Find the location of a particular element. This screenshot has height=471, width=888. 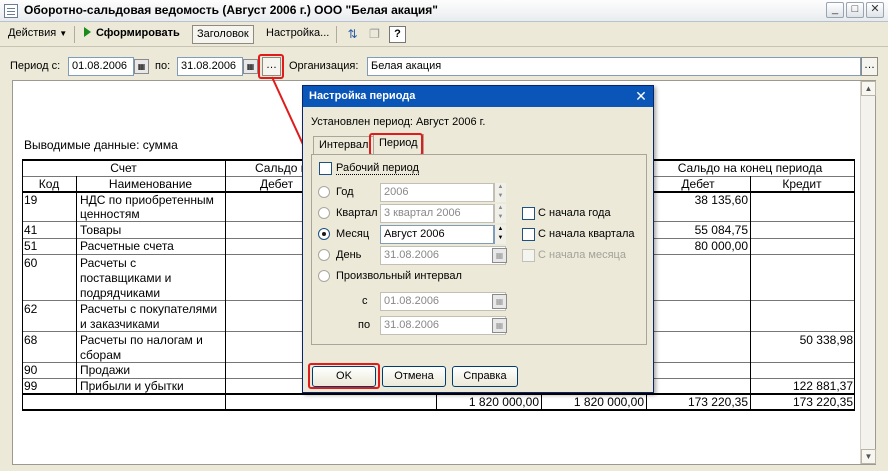

header-end-credit: Кредит is located at coordinates (802, 184).